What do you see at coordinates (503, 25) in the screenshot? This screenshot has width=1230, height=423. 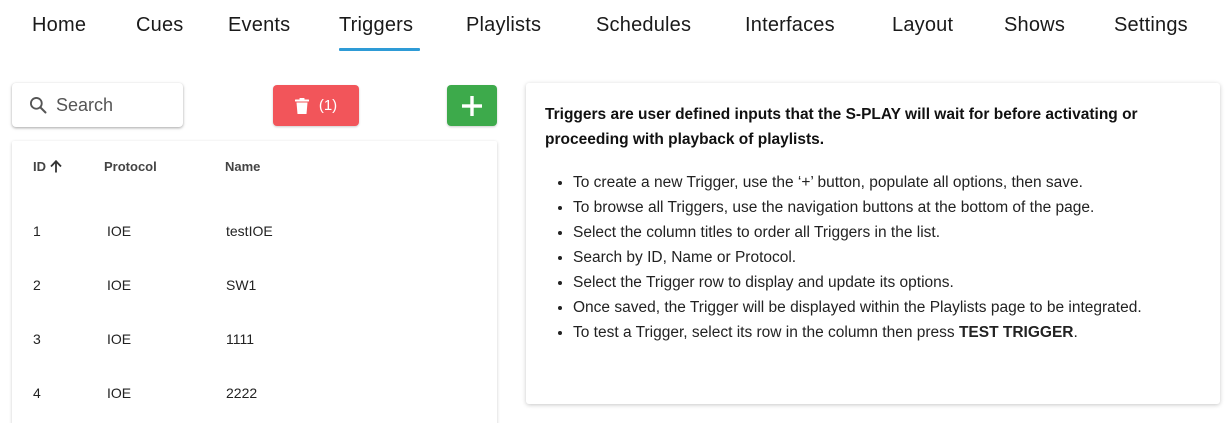 I see `nav-item-playlists: Playlists` at bounding box center [503, 25].